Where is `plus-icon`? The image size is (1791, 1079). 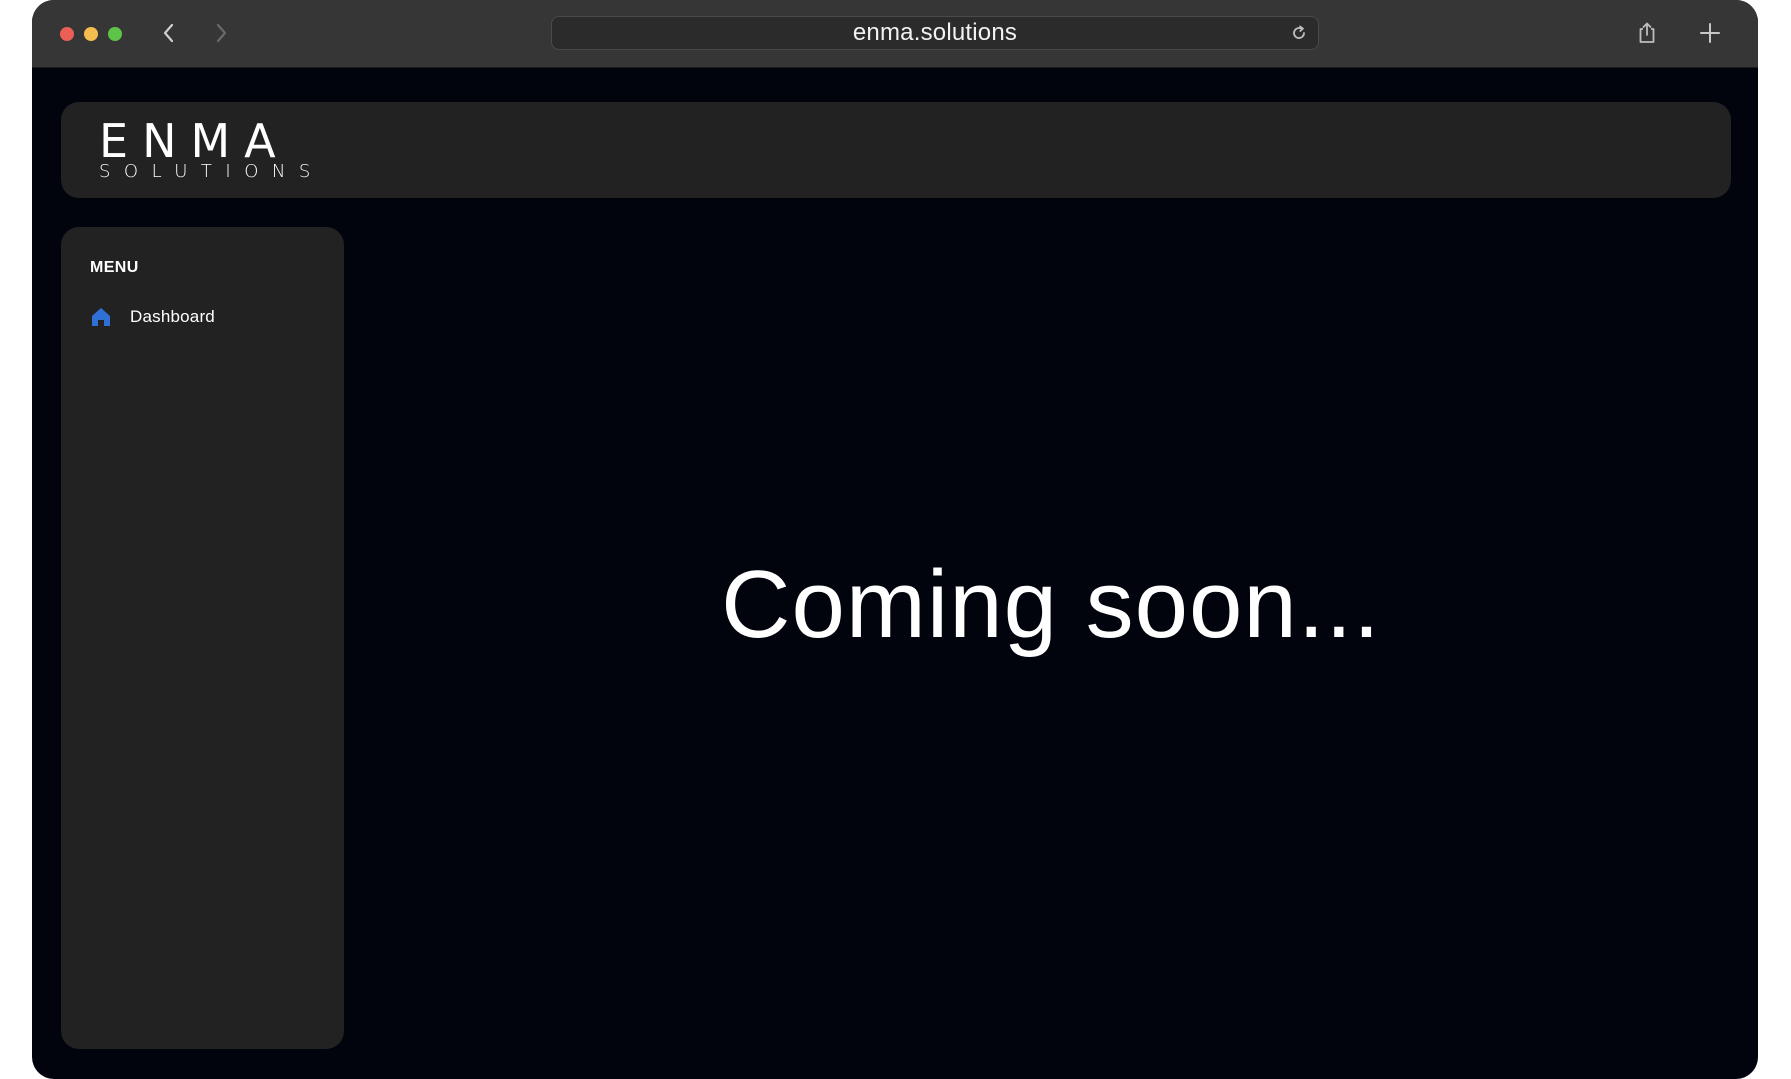
plus-icon is located at coordinates (1710, 33).